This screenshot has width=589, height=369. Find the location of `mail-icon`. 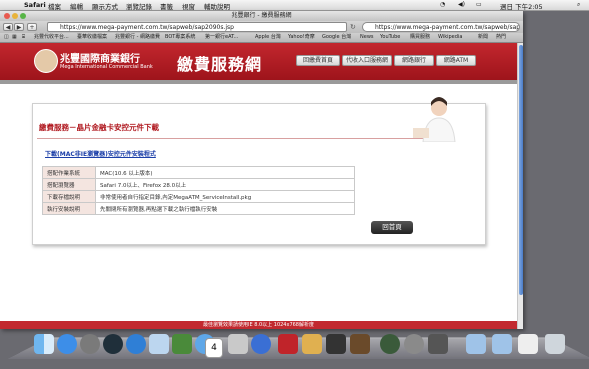

mail-icon is located at coordinates (159, 344).